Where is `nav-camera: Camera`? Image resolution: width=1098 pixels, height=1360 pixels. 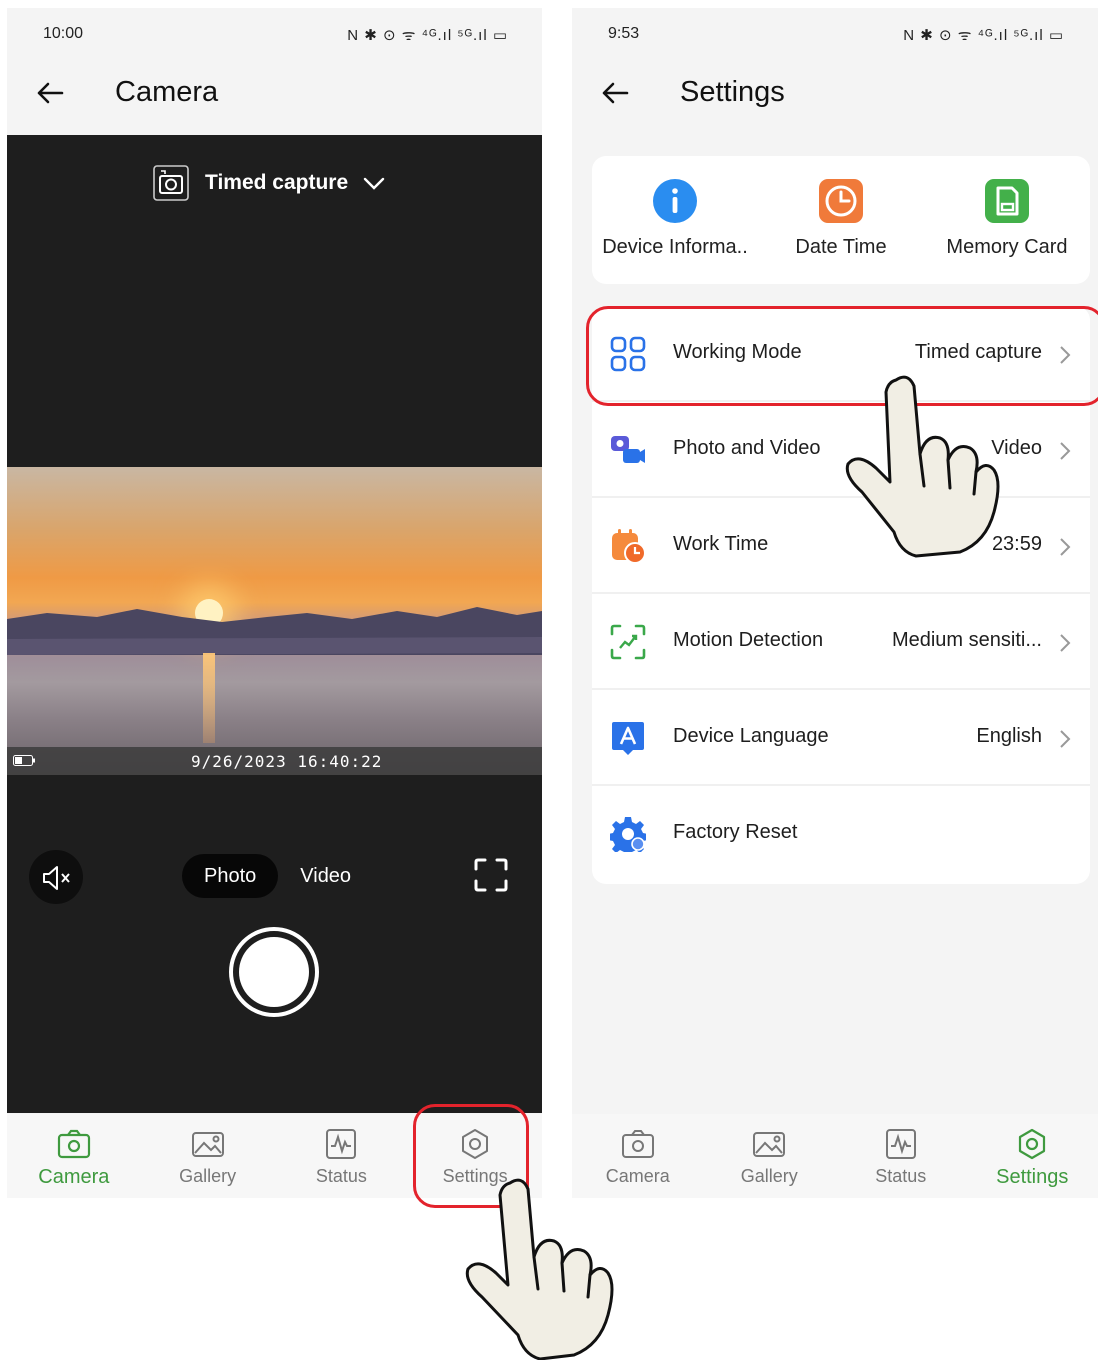 nav-camera: Camera is located at coordinates (74, 1156).